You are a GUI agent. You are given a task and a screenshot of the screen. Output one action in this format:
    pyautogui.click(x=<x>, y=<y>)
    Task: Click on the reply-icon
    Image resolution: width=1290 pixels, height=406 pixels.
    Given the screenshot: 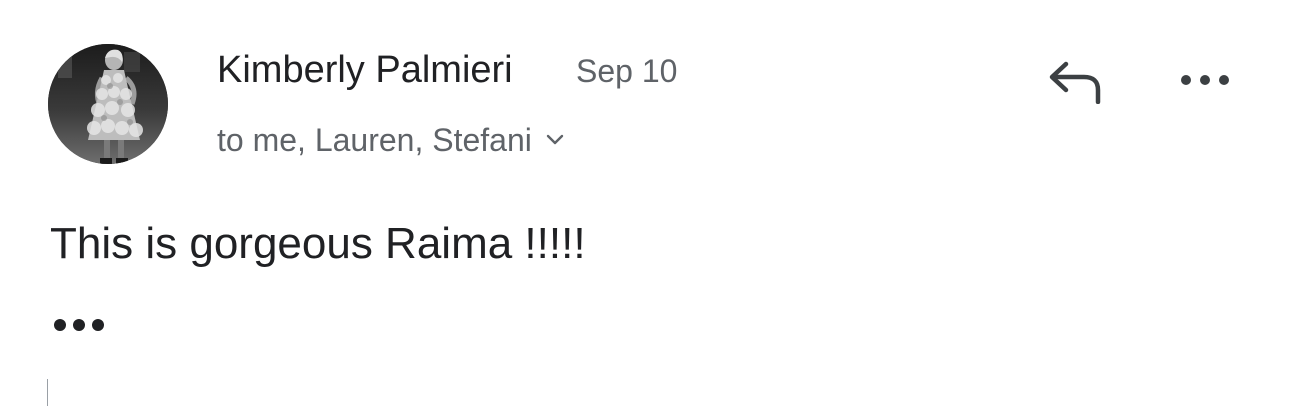 What is the action you would take?
    pyautogui.click(x=1075, y=82)
    